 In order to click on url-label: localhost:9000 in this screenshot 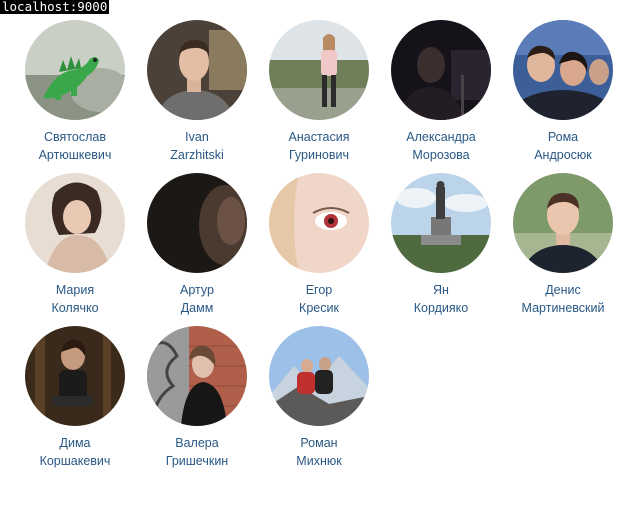, I will do `click(55, 7)`.